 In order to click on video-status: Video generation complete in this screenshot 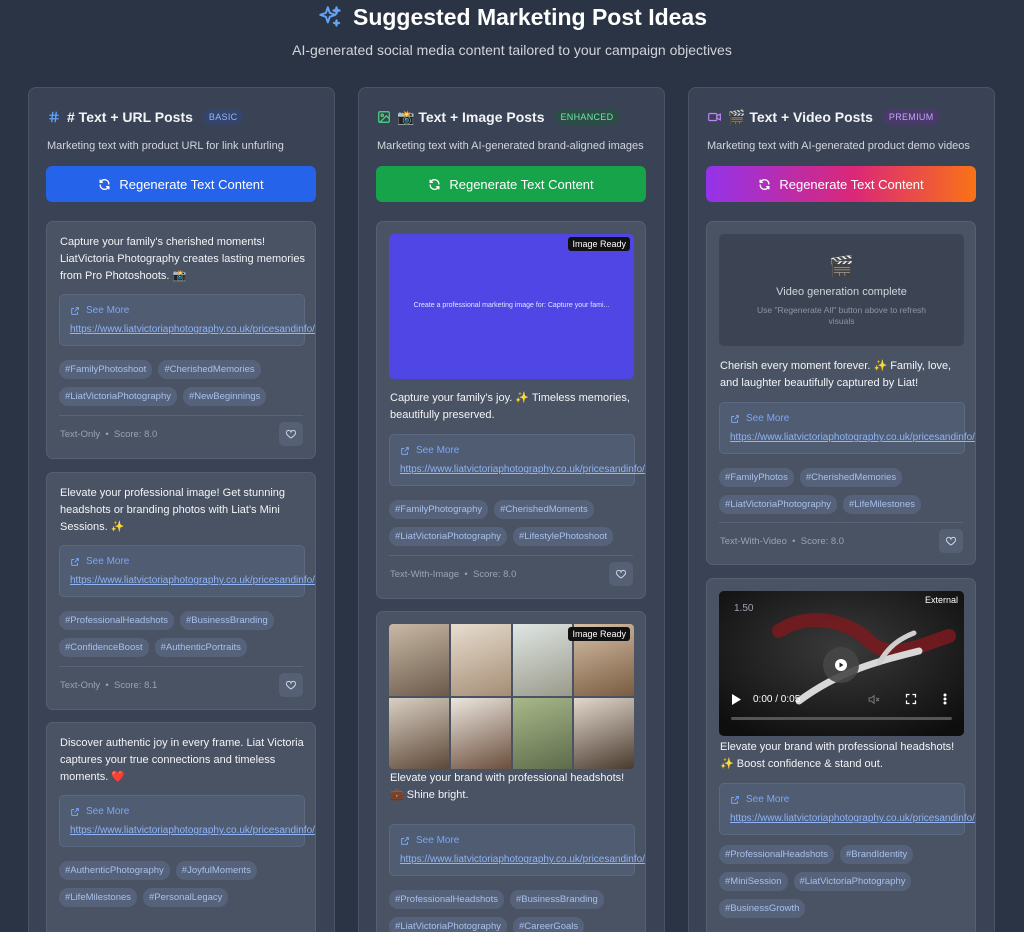, I will do `click(841, 292)`.